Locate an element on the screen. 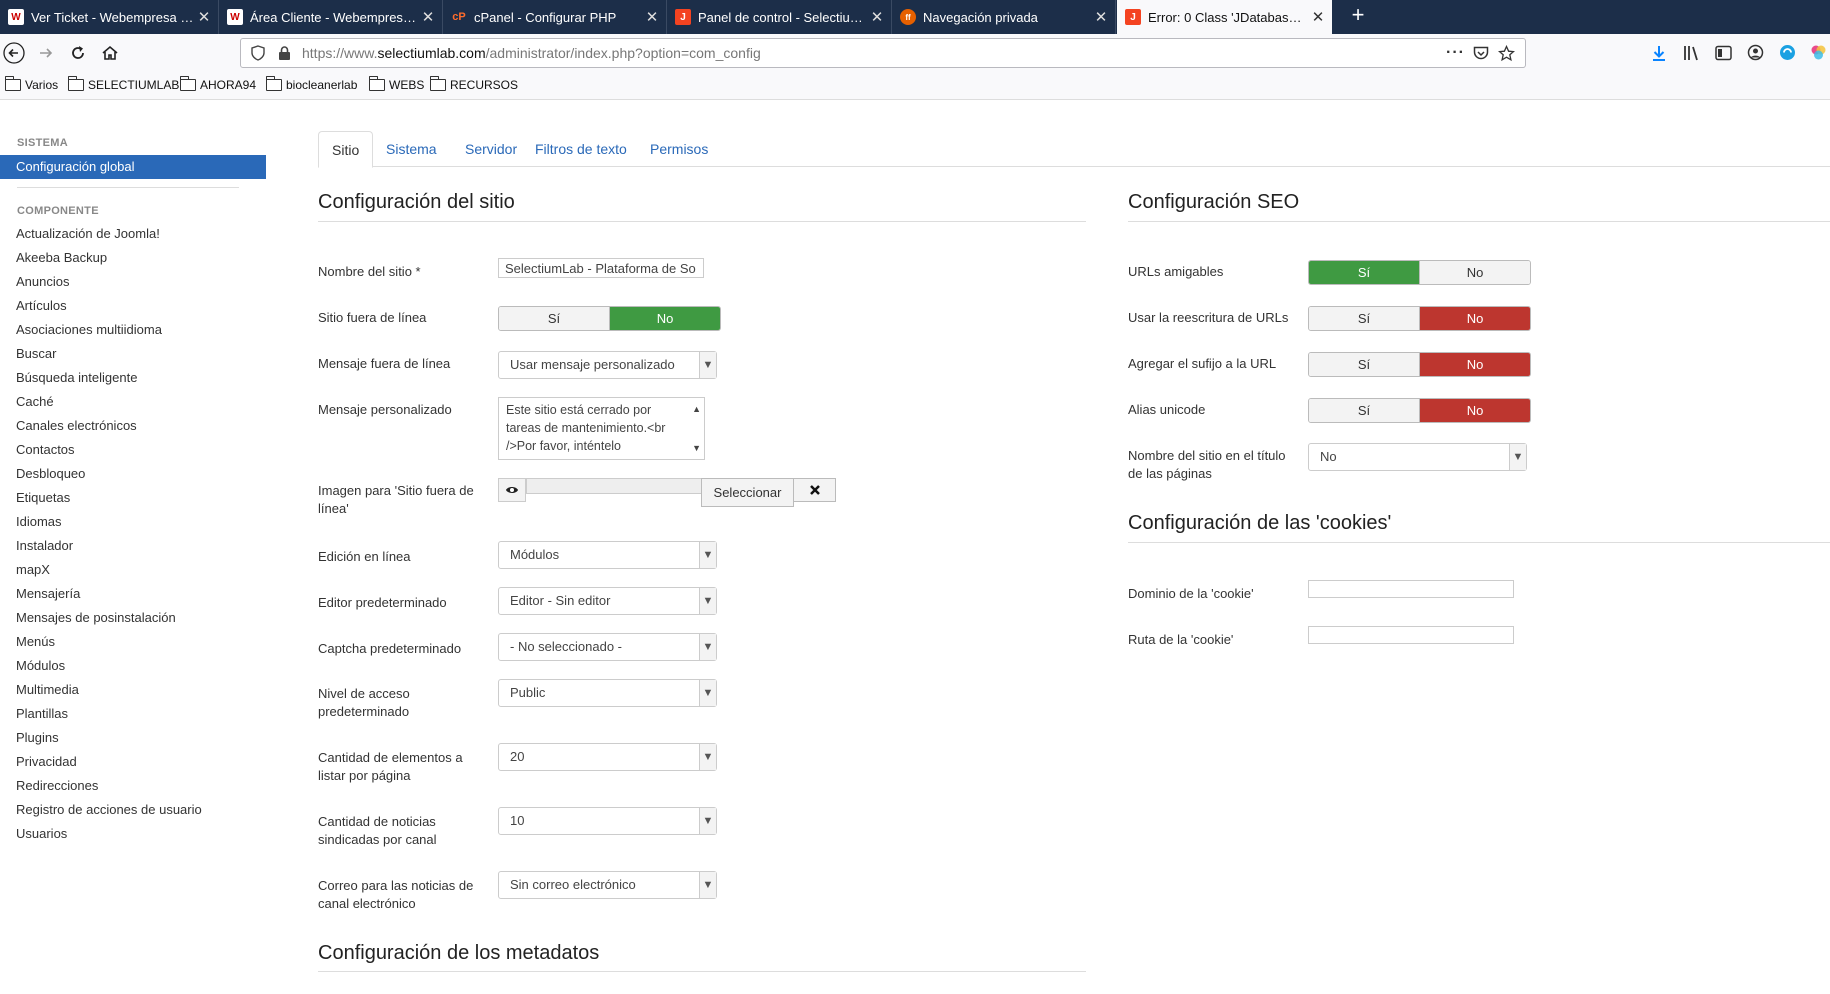 The height and width of the screenshot is (994, 1830). sitename-in-title-select: No ▼ is located at coordinates (1417, 457).